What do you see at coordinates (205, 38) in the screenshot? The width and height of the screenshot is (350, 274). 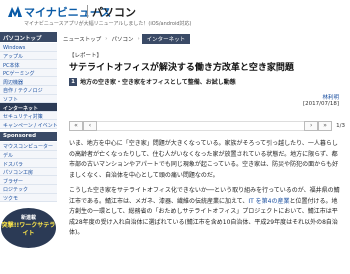 I see `breadcrumb: ニューストップ › パソコン › インターネット` at bounding box center [205, 38].